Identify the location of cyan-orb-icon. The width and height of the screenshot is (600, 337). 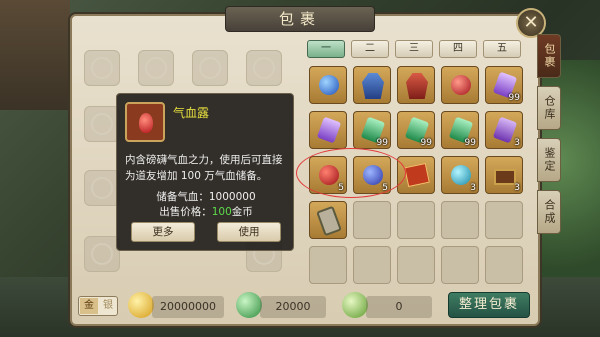
(461, 175).